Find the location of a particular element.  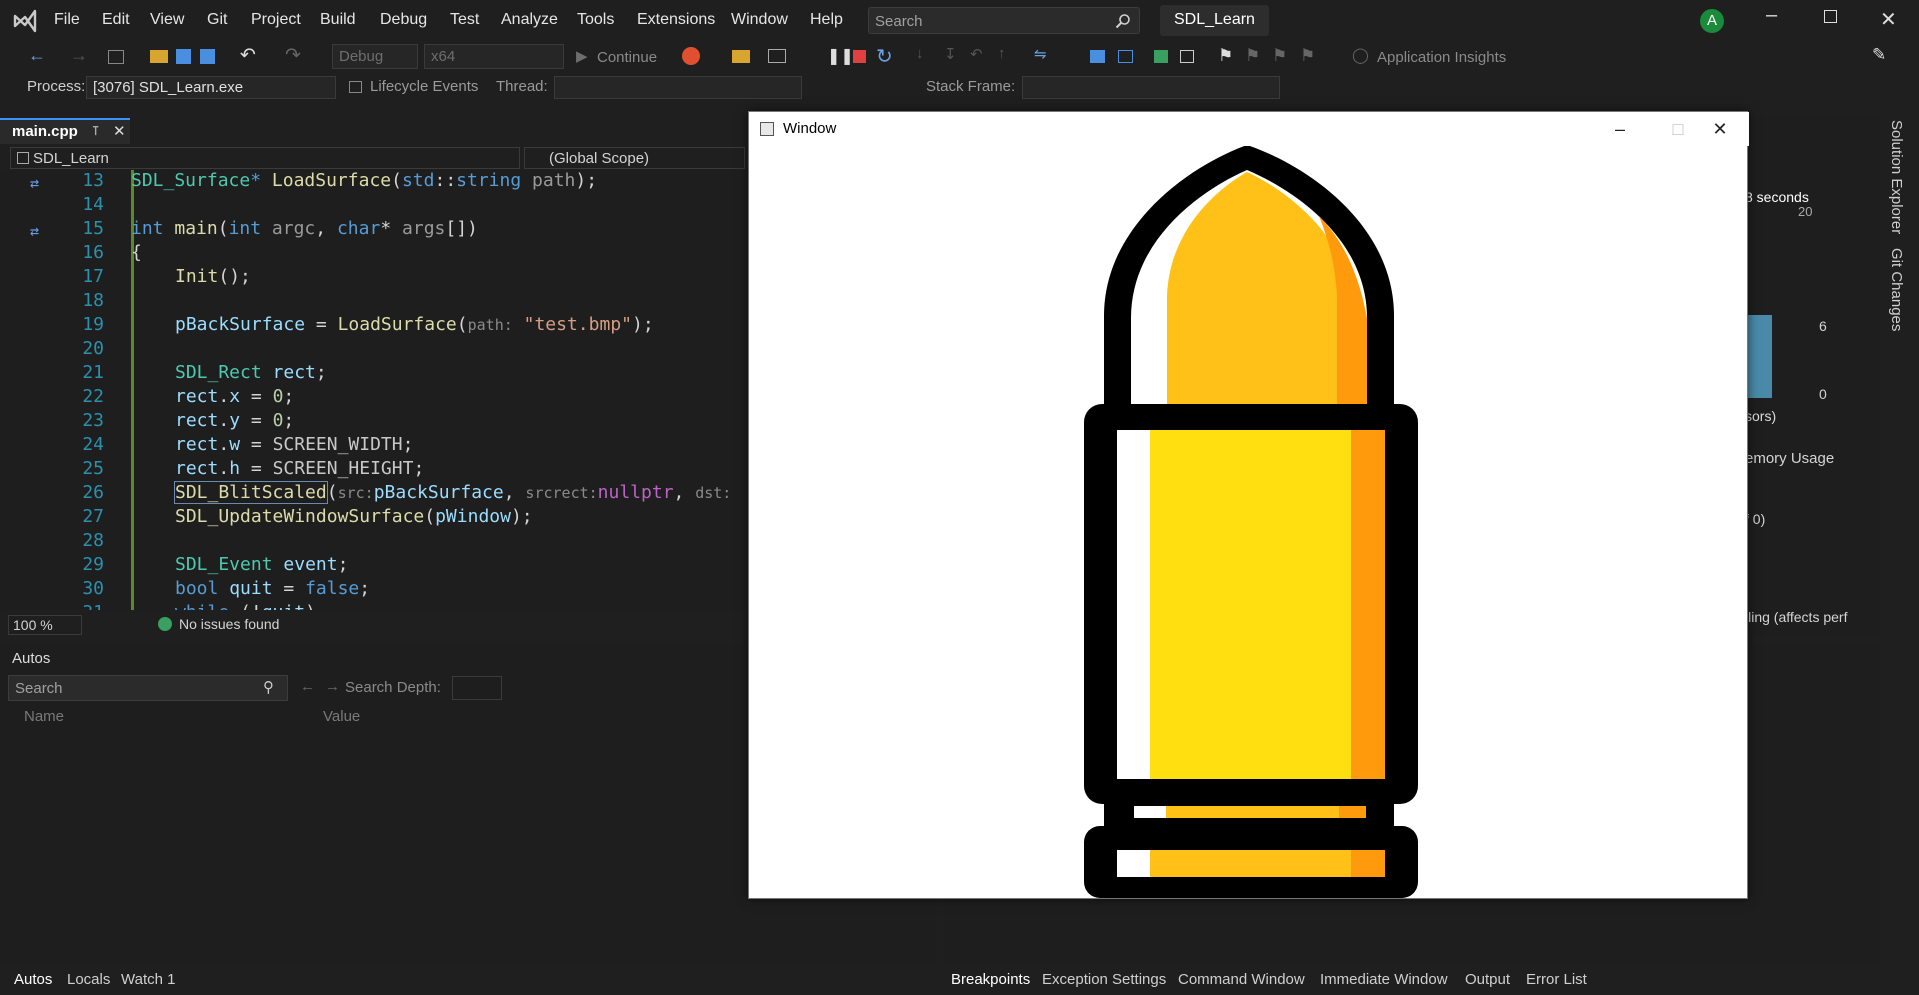

line-number: 27 is located at coordinates (93, 516).